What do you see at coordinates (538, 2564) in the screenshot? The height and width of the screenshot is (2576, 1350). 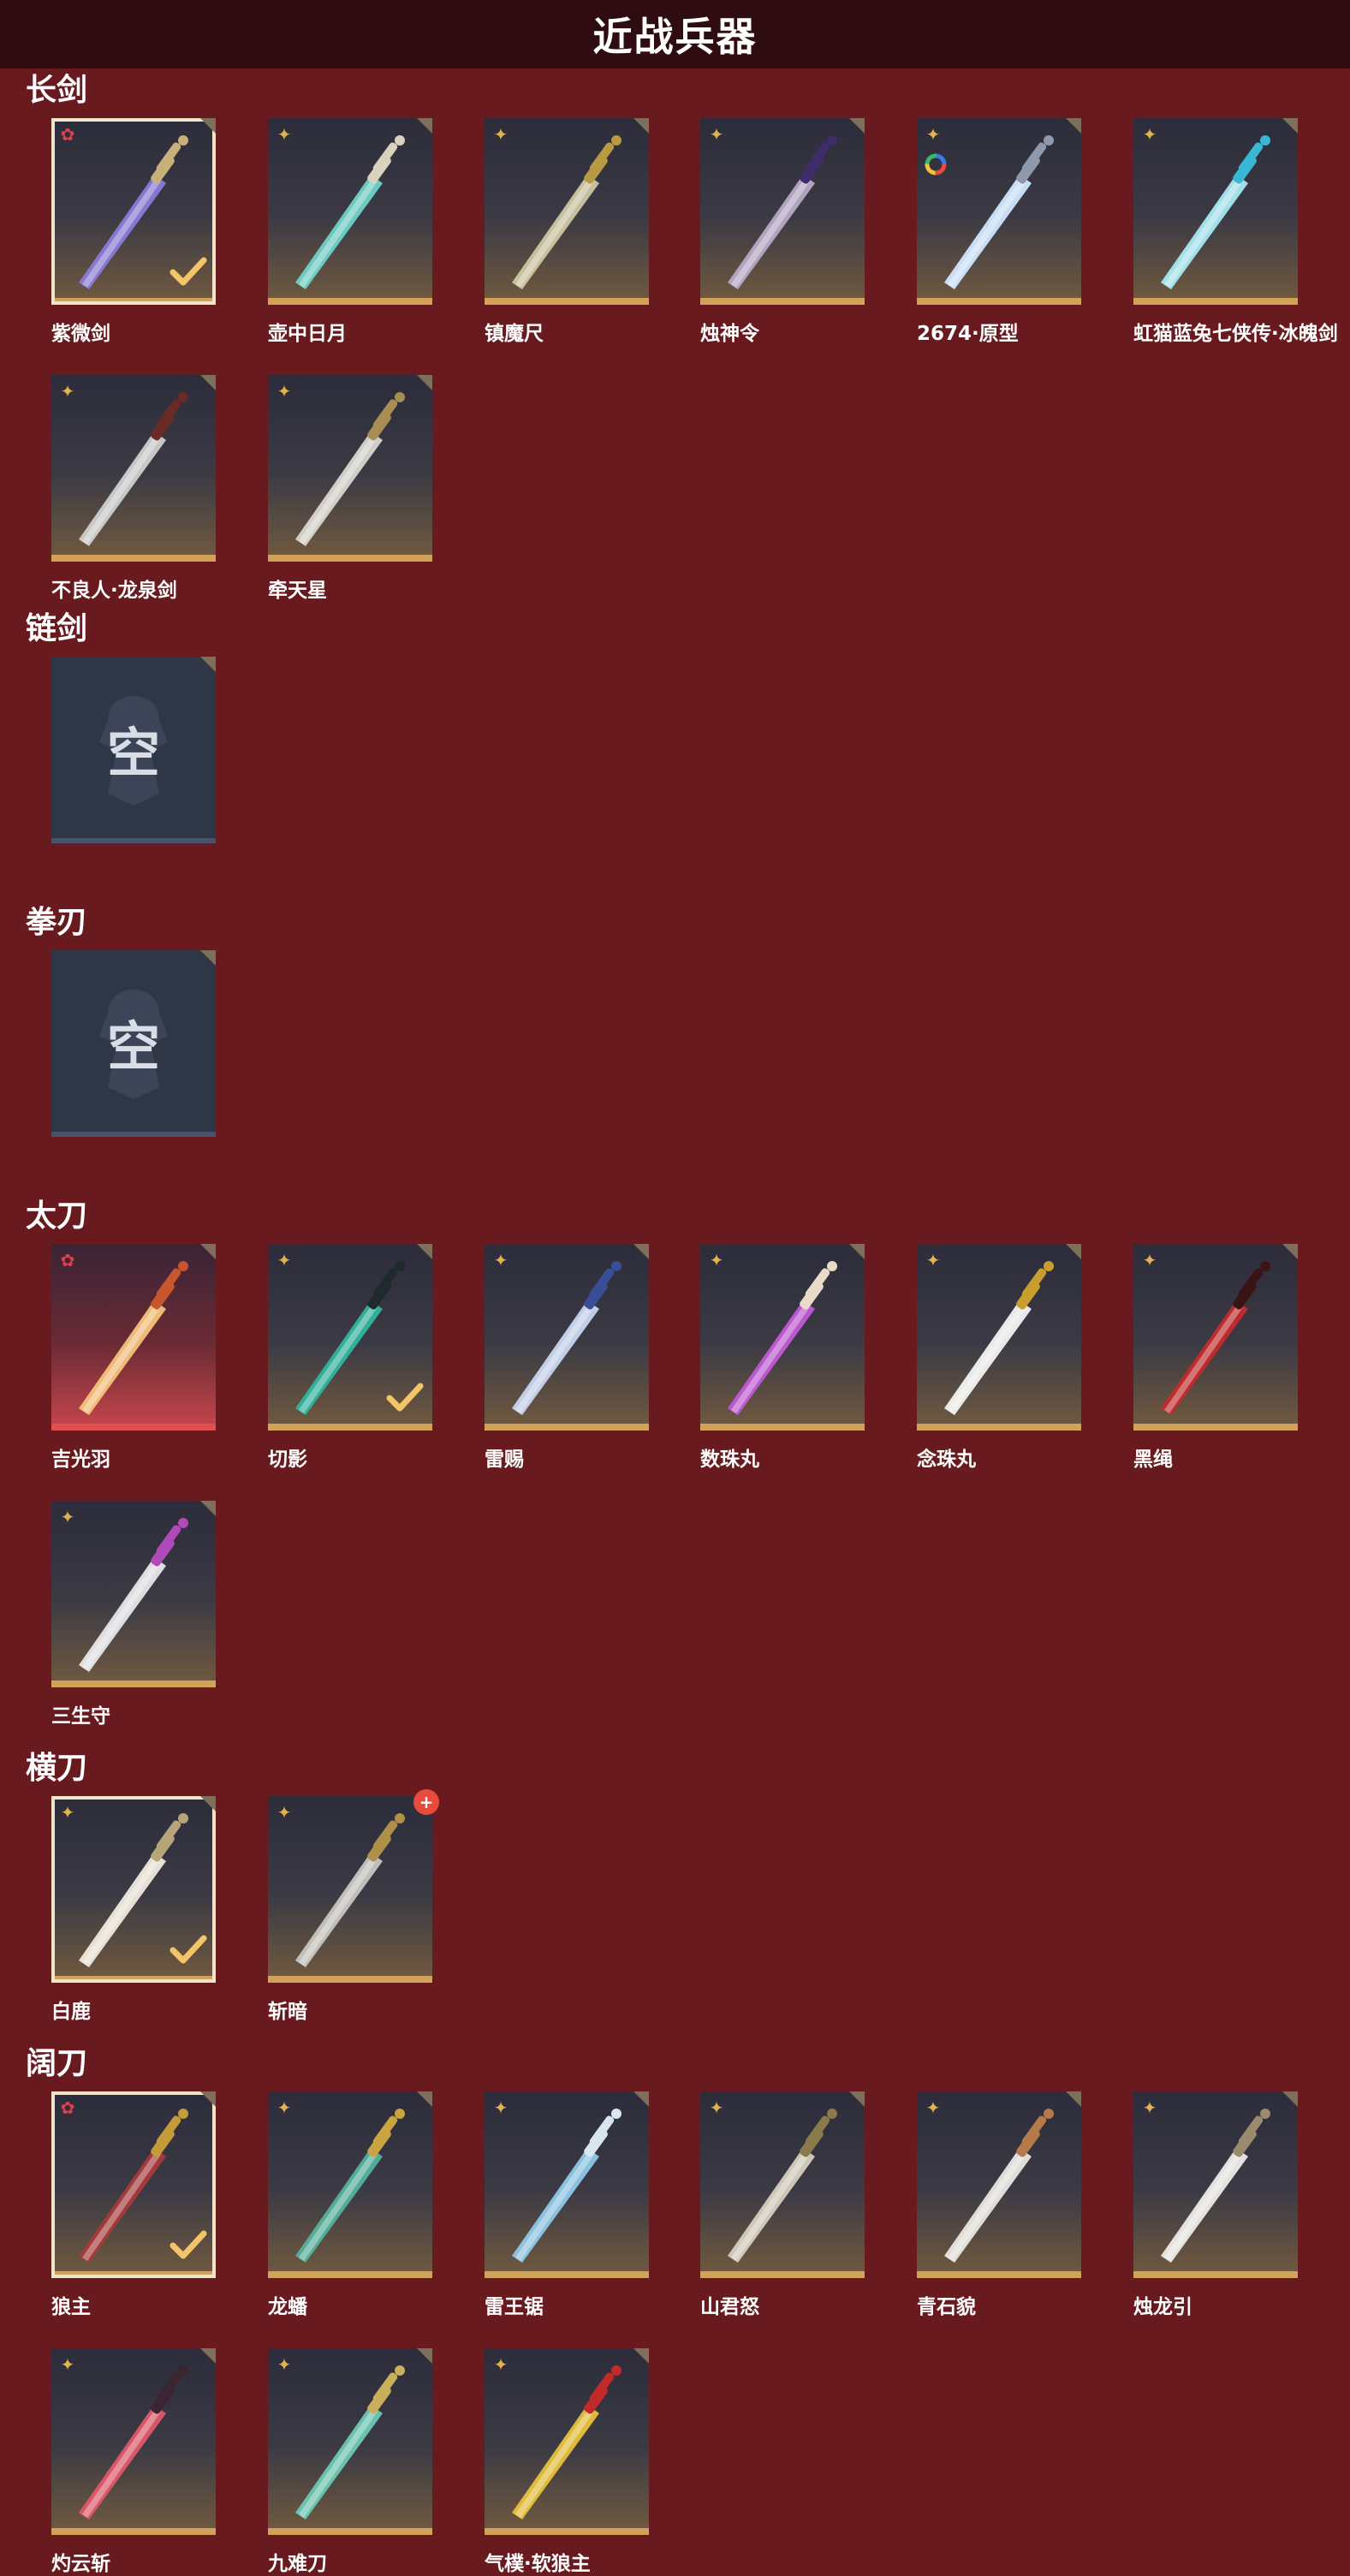 I see `weapon-name: 气樸·软狼主` at bounding box center [538, 2564].